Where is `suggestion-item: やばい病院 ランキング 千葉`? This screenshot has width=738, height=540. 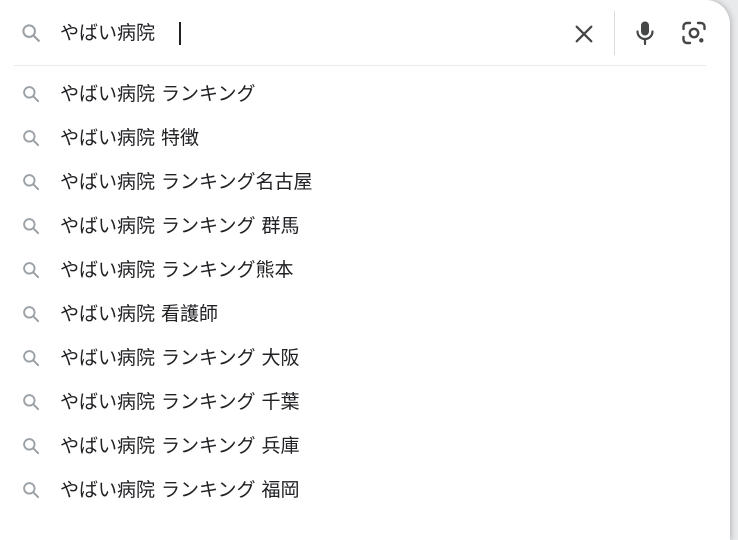
suggestion-item: やばい病院 ランキング 千葉 is located at coordinates (365, 402).